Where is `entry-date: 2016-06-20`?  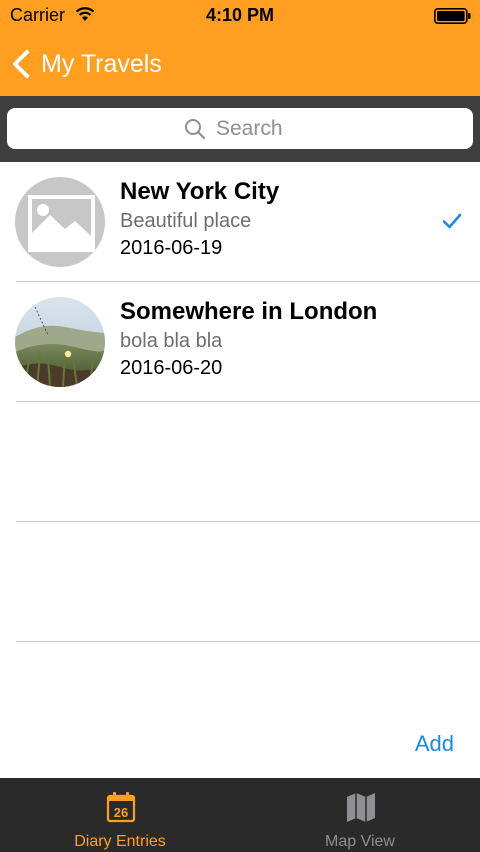
entry-date: 2016-06-20 is located at coordinates (171, 368).